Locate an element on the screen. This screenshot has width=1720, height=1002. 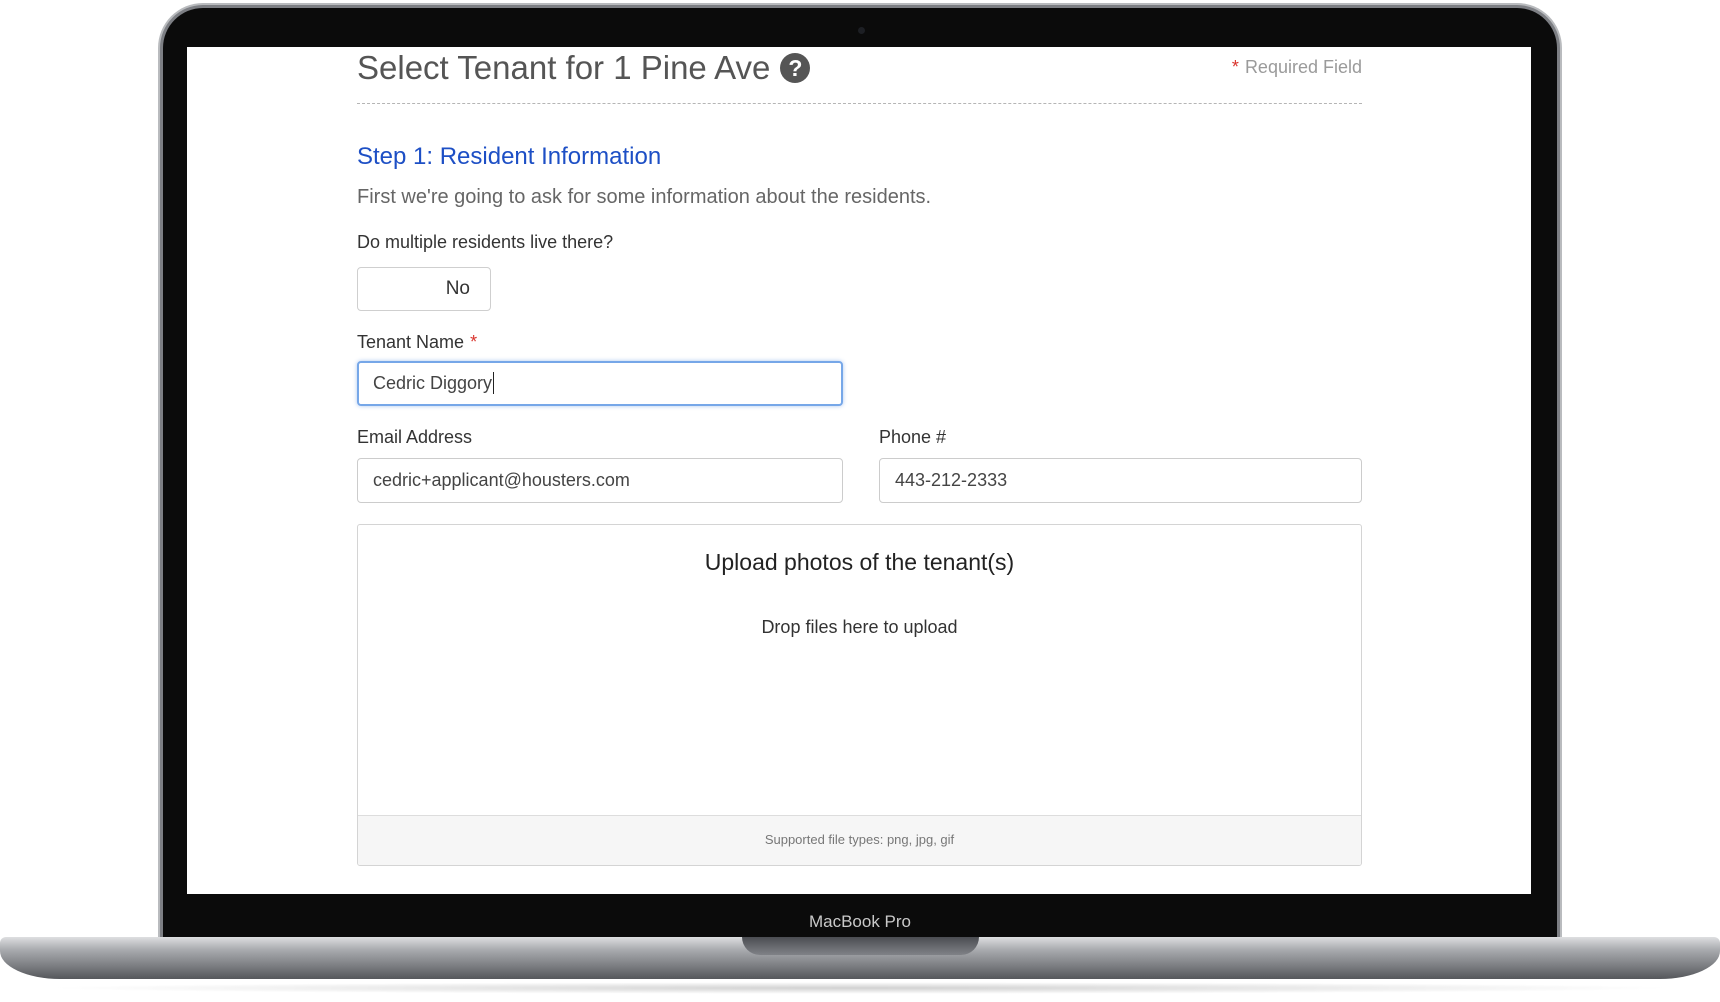
question-circle-icon: ? is located at coordinates (795, 68).